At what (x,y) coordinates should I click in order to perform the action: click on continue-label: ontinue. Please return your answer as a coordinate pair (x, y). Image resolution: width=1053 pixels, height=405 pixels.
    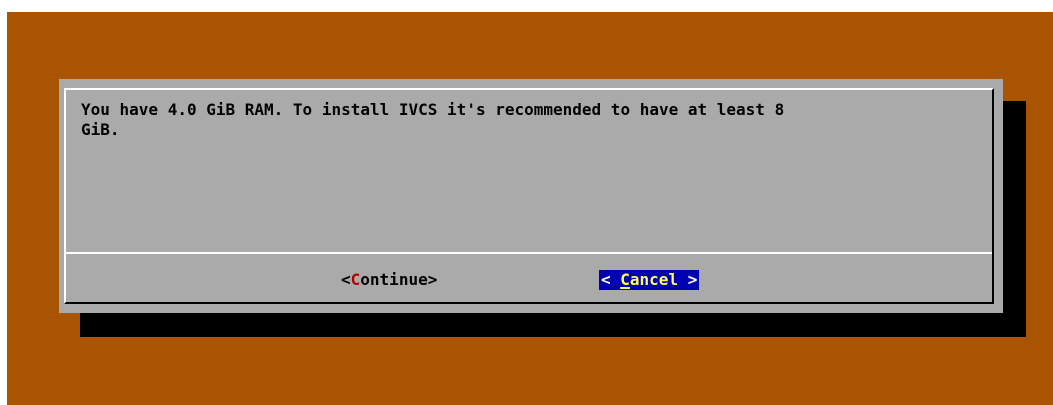
    Looking at the image, I should click on (394, 279).